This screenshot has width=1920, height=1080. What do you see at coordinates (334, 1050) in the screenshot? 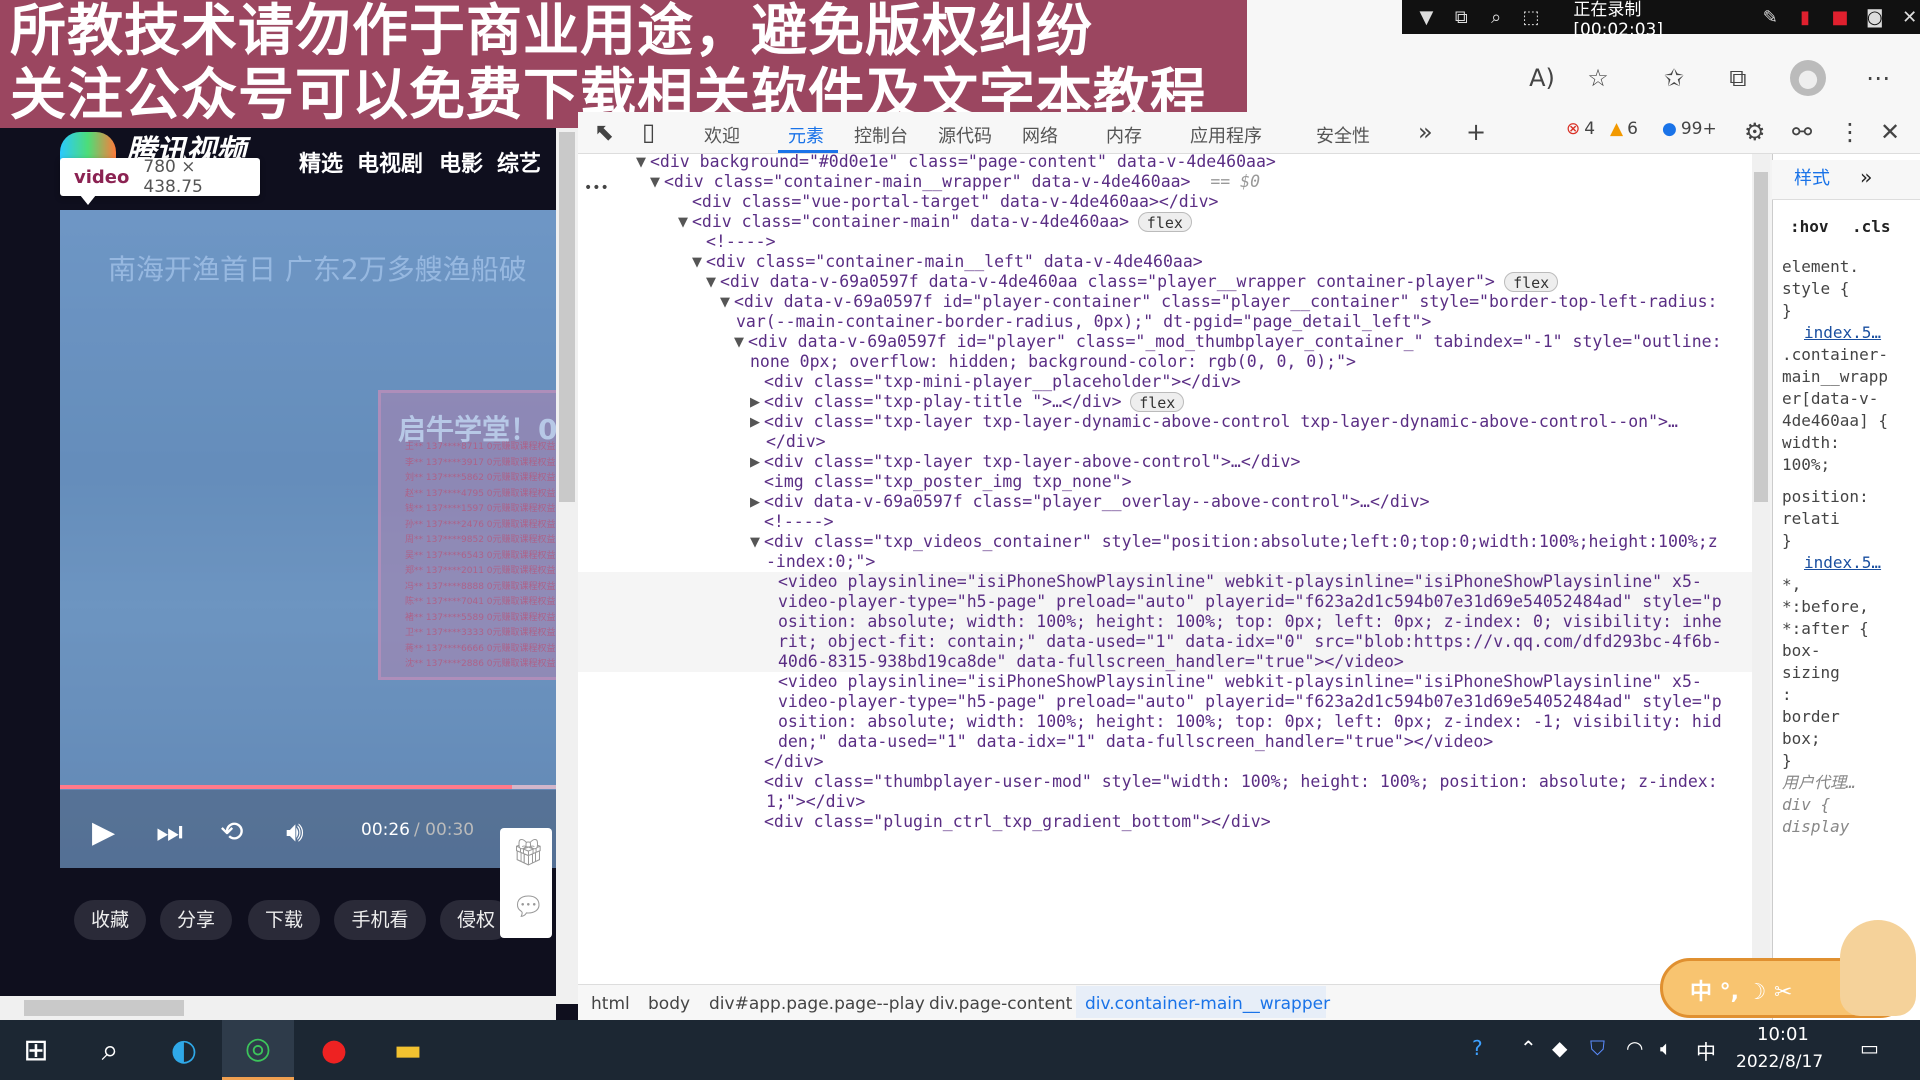
I see `recorder-app-icon: ●` at bounding box center [334, 1050].